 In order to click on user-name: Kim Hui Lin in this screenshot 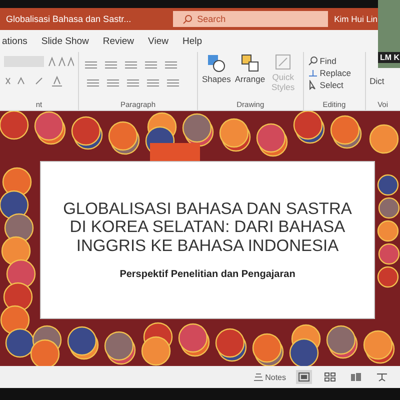, I will do `click(356, 19)`.